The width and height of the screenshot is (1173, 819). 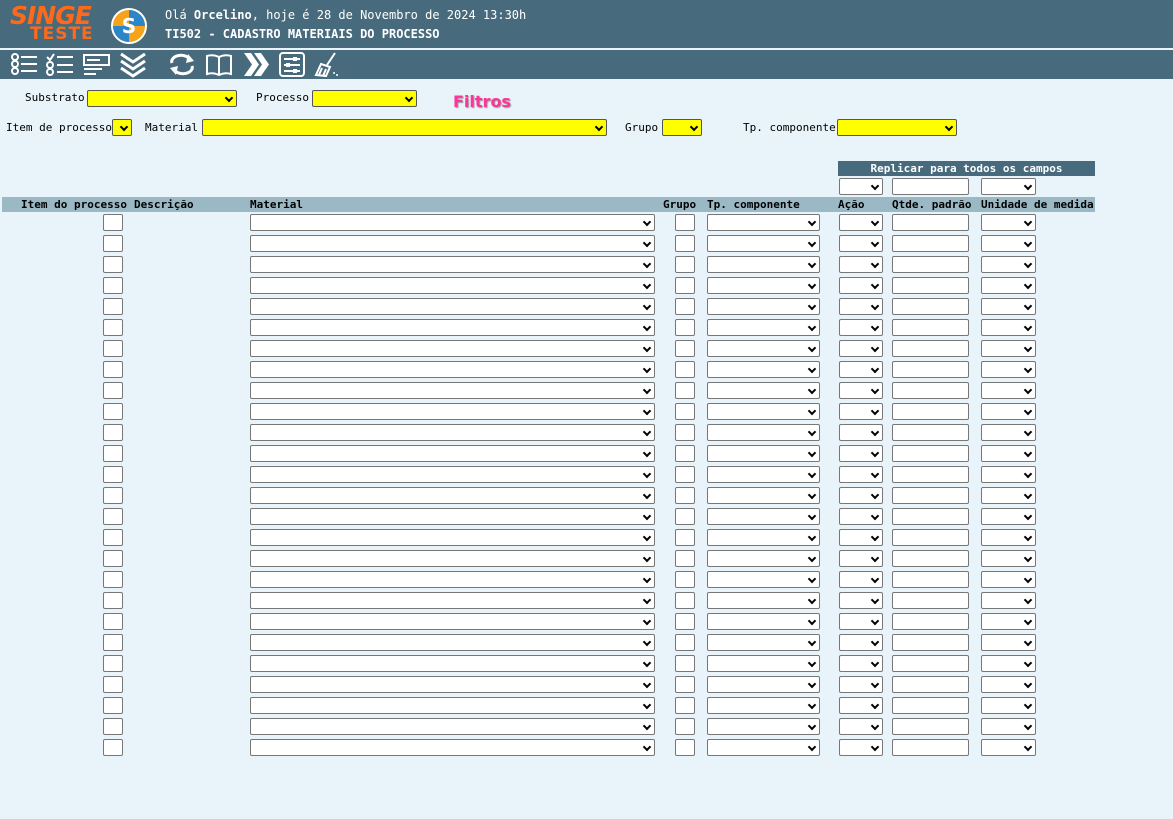 What do you see at coordinates (60, 64) in the screenshot?
I see `checklist-icon` at bounding box center [60, 64].